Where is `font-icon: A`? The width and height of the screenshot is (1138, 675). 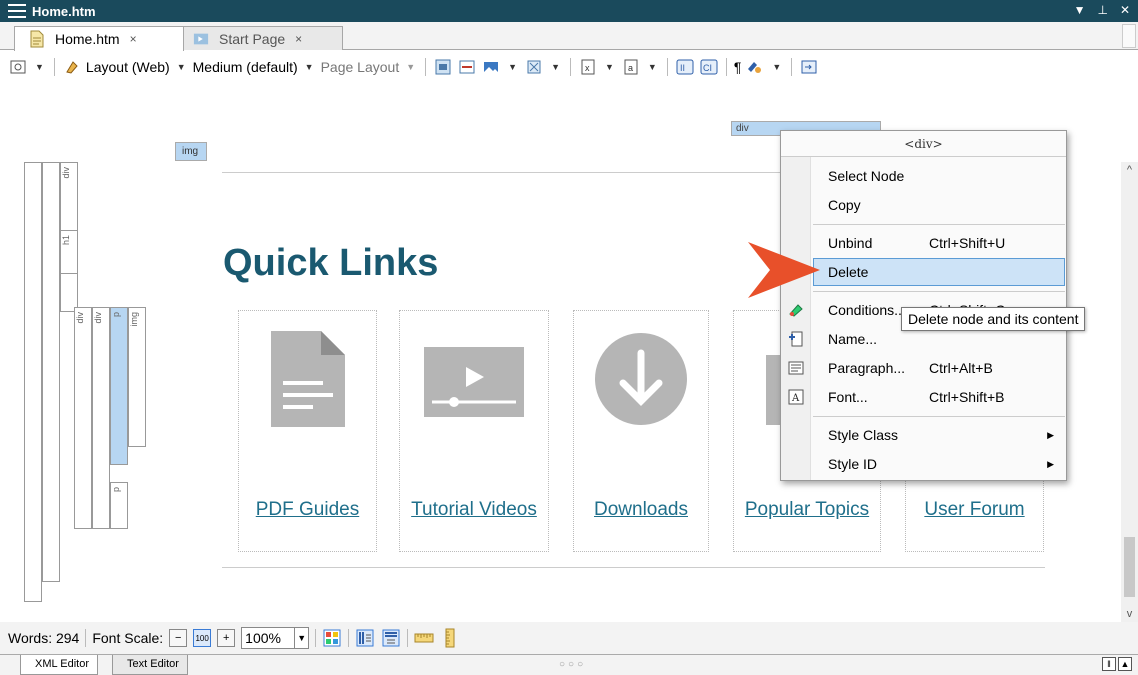
font-icon: A is located at coordinates (796, 397).